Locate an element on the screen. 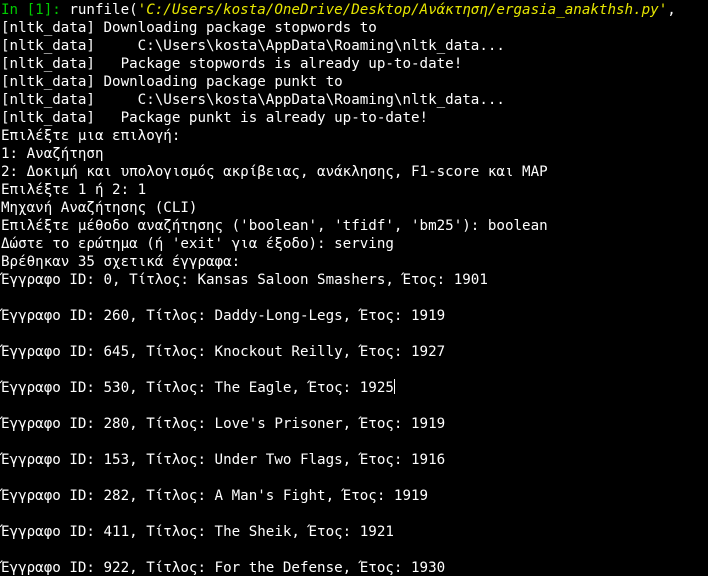 The width and height of the screenshot is (708, 576). command-tail: , is located at coordinates (671, 10).